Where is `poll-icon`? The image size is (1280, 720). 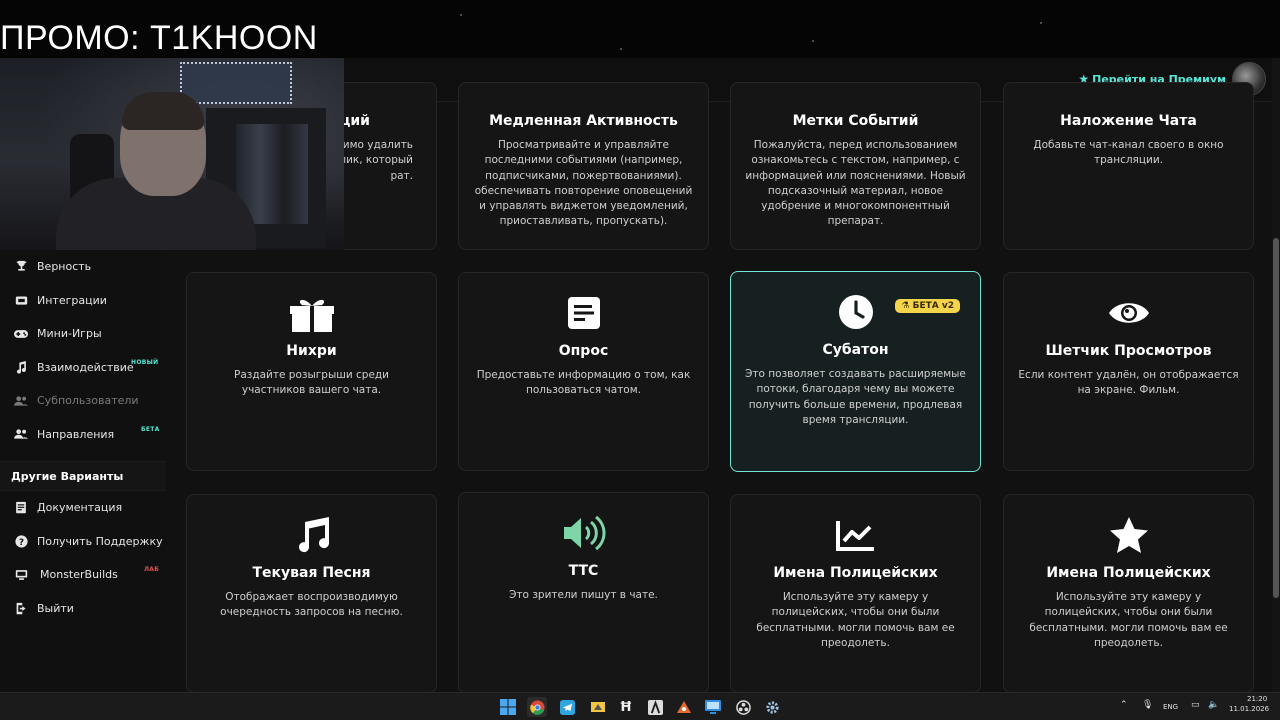
poll-icon is located at coordinates (583, 313).